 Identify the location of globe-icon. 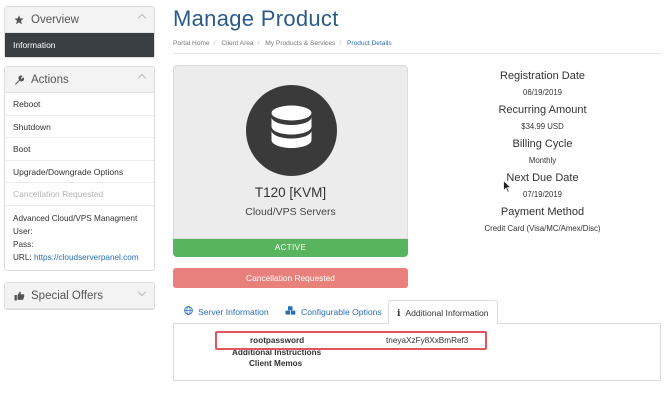
(188, 312).